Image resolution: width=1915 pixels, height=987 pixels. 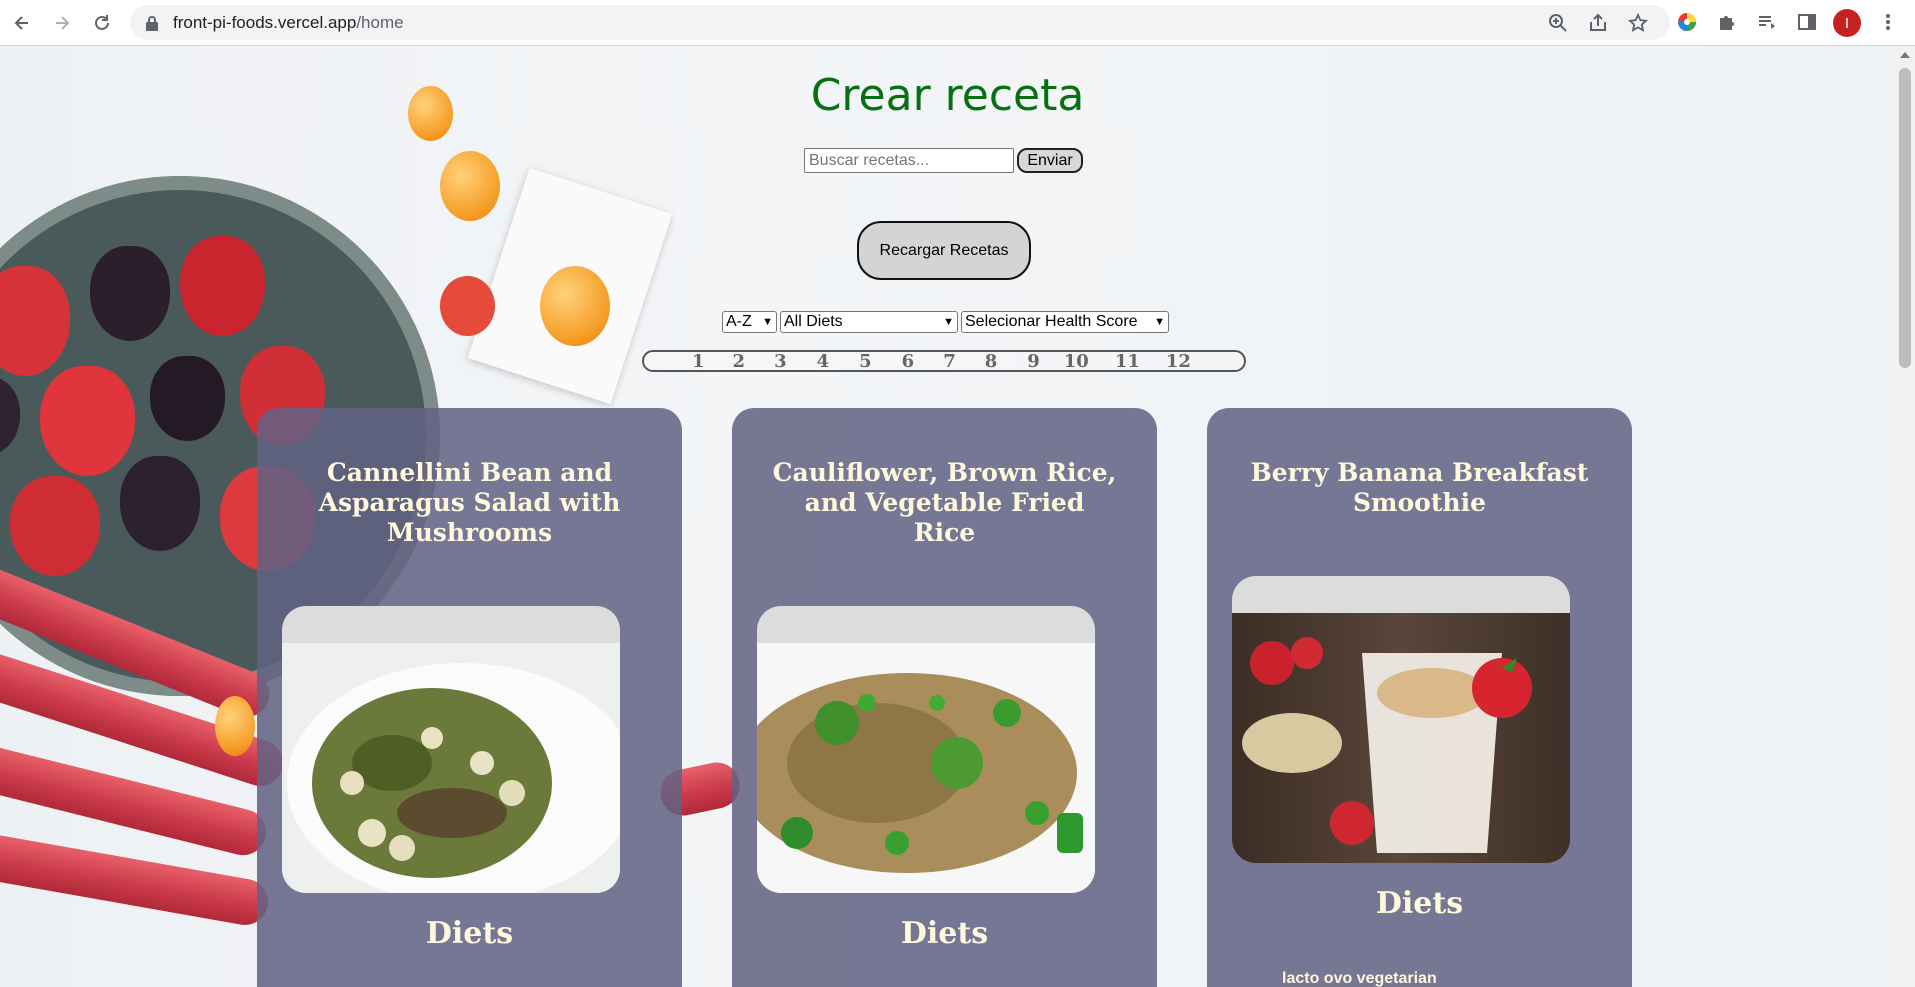 I want to click on address-bar: front-pi-foods.vercel.app/home, so click(x=900, y=22).